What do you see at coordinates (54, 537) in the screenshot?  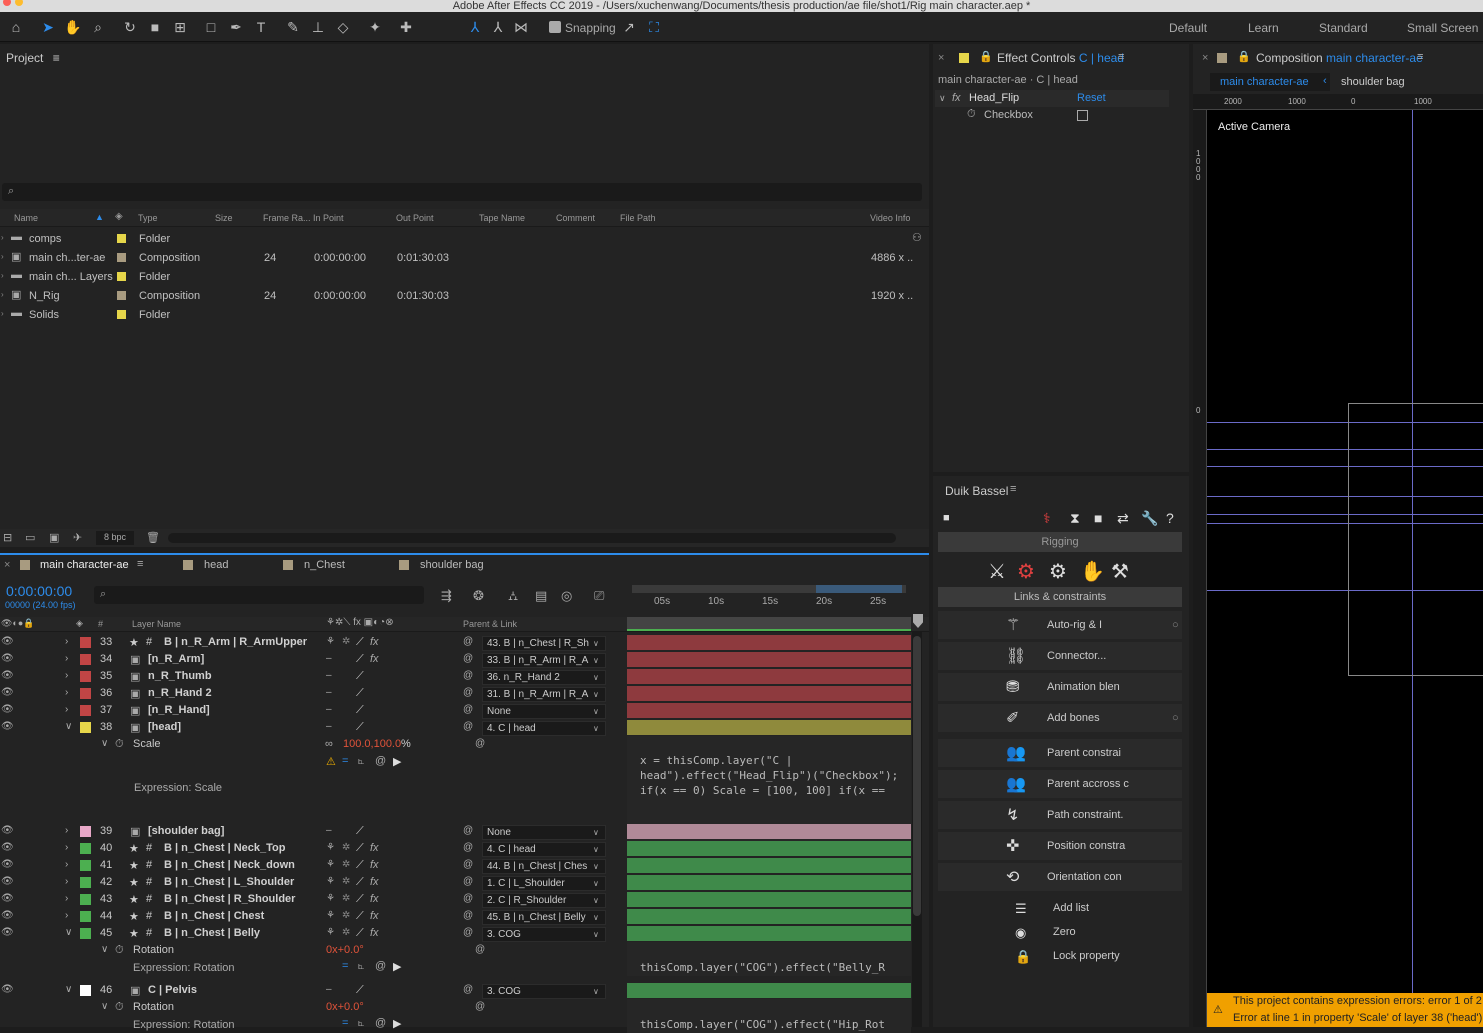 I see `new-composition-icon: ▣` at bounding box center [54, 537].